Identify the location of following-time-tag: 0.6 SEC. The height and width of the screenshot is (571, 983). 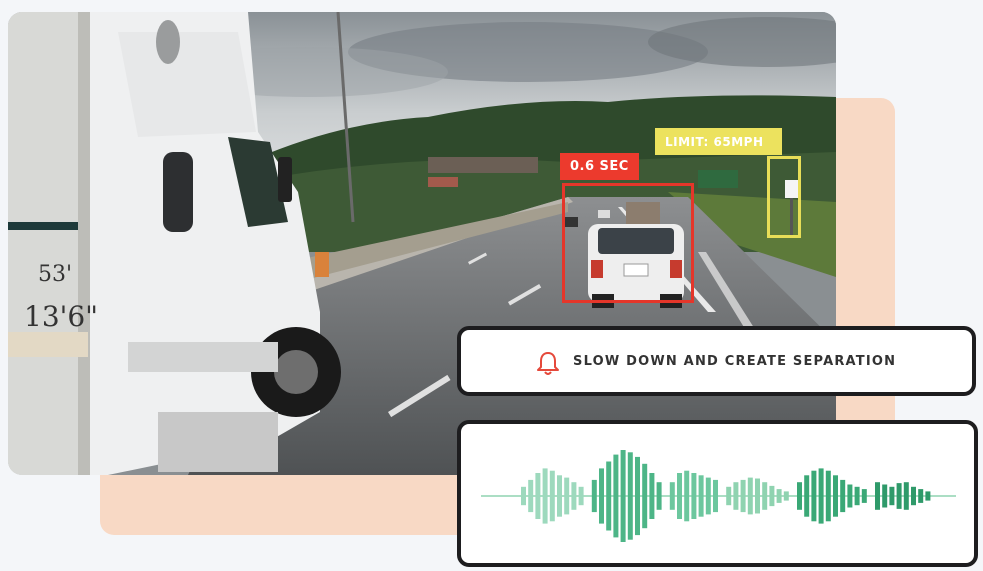
(599, 166).